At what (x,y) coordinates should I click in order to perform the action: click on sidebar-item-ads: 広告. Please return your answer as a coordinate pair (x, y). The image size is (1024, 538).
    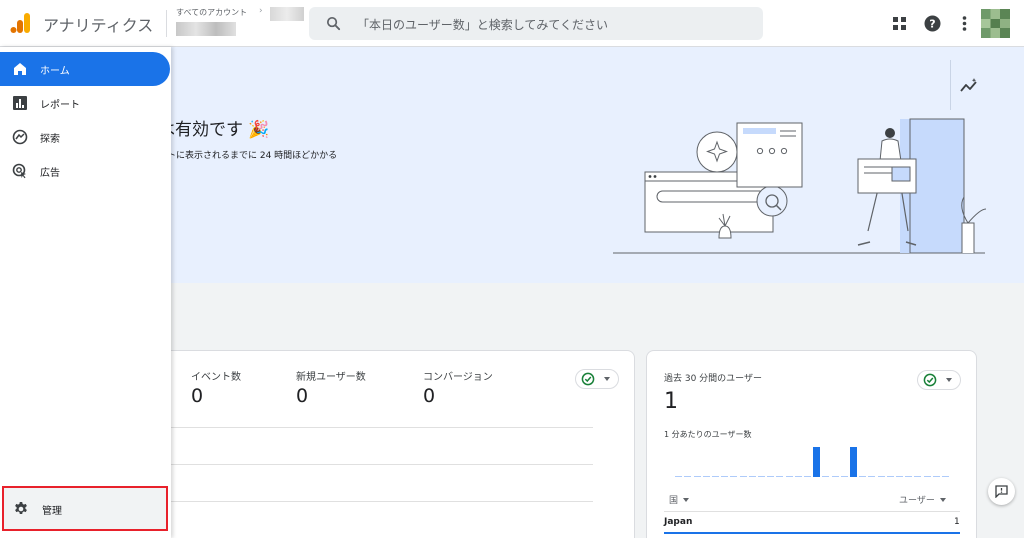
    Looking at the image, I should click on (85, 171).